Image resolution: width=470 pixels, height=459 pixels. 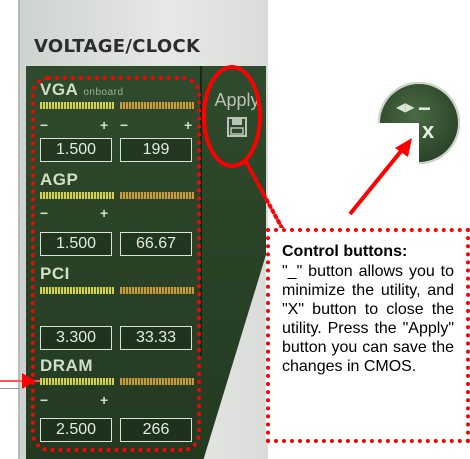 What do you see at coordinates (345, 251) in the screenshot?
I see `callout-heading: Control buttons:` at bounding box center [345, 251].